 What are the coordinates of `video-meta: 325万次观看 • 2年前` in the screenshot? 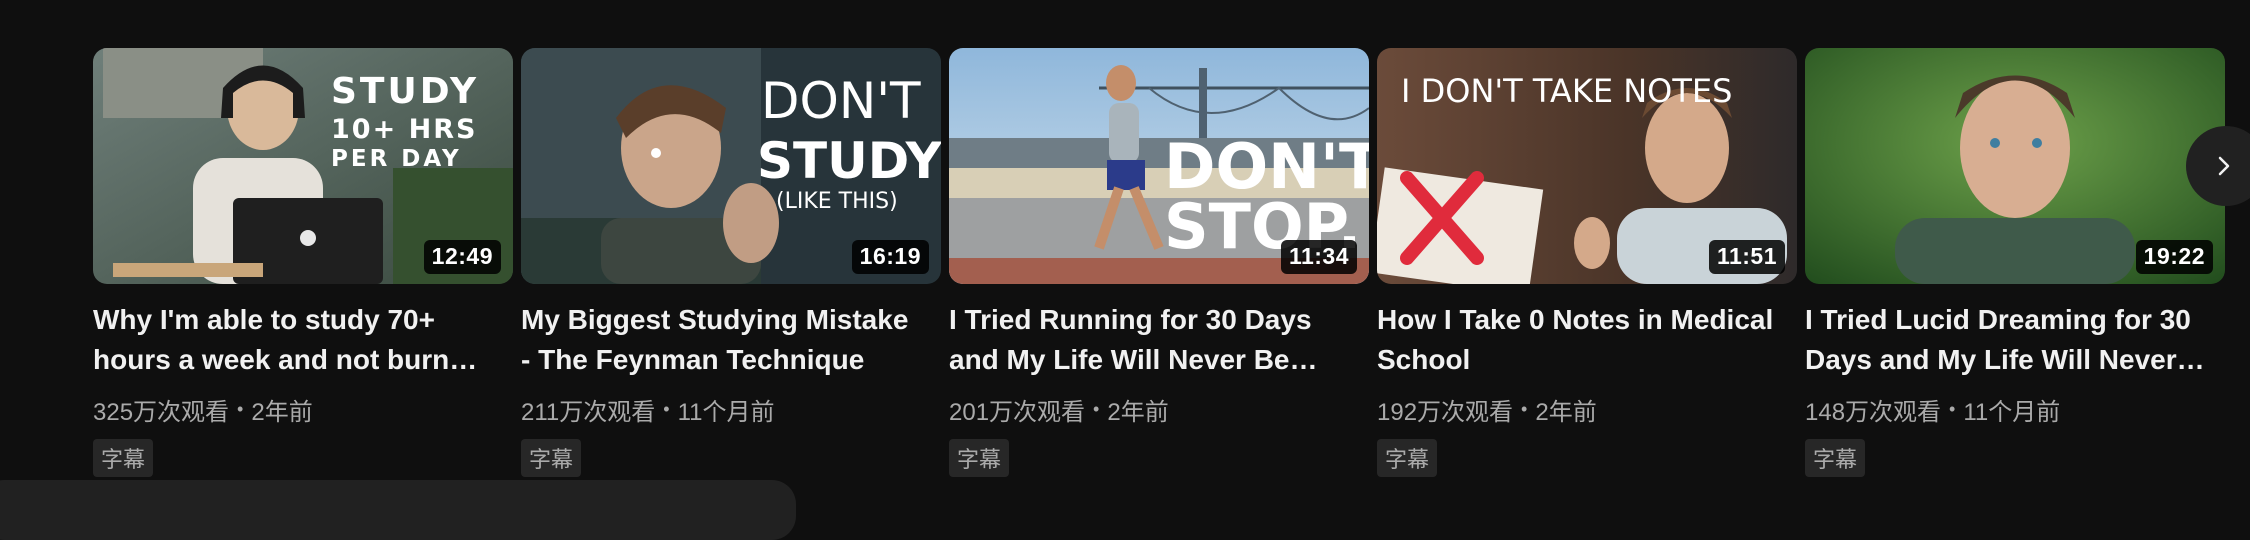 It's located at (303, 409).